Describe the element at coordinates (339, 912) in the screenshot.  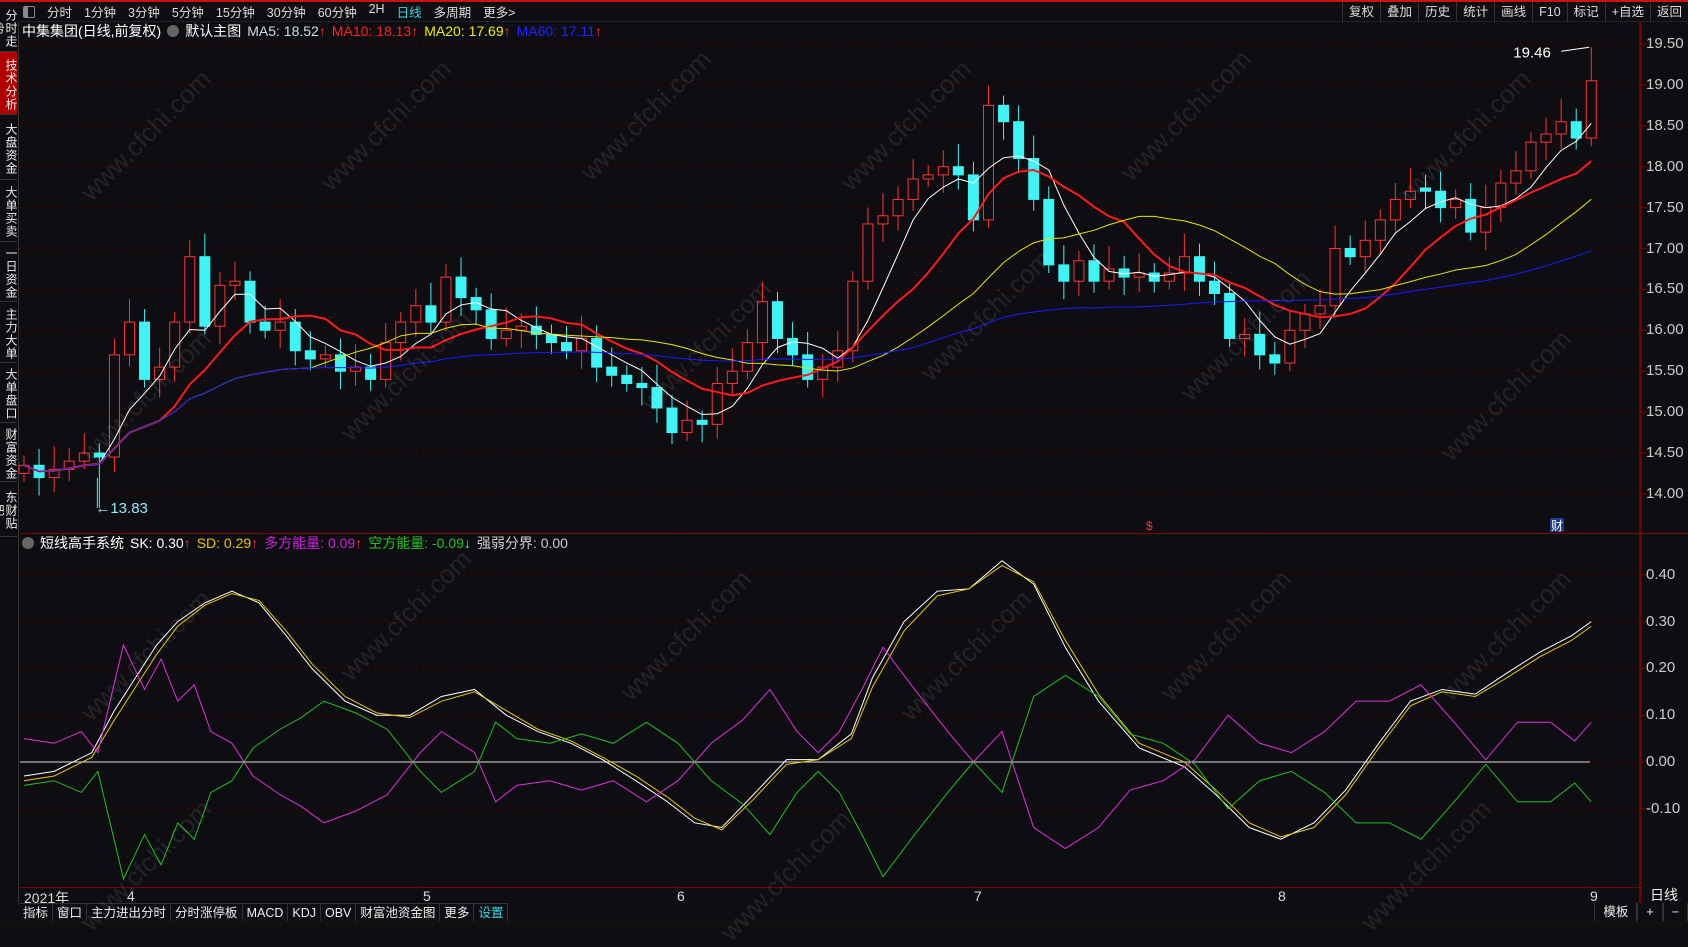
I see `indicator-tab: OBV` at that location.